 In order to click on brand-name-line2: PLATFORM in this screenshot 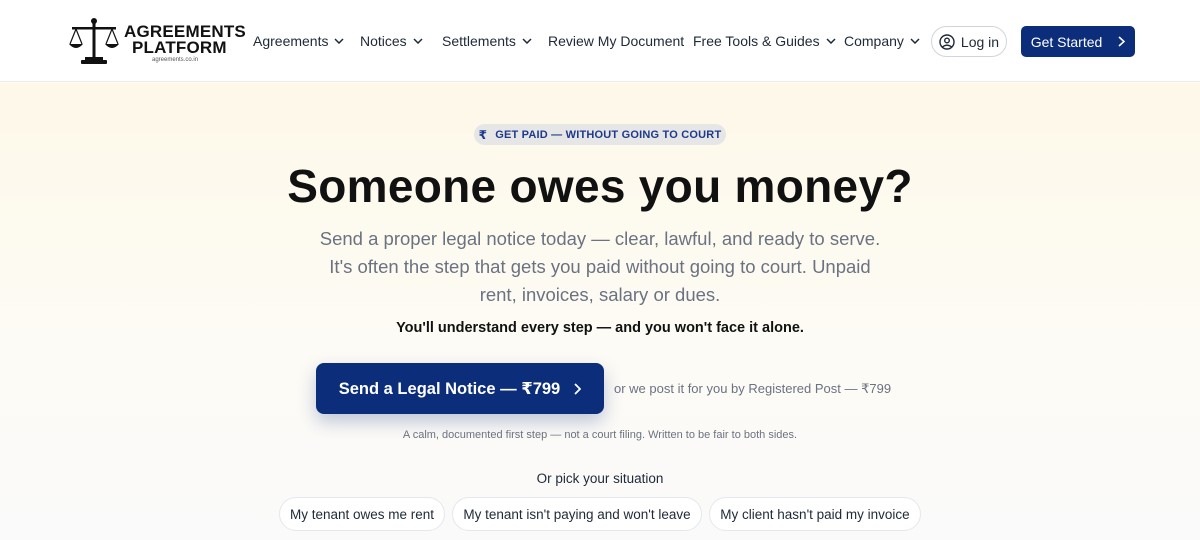, I will do `click(179, 47)`.